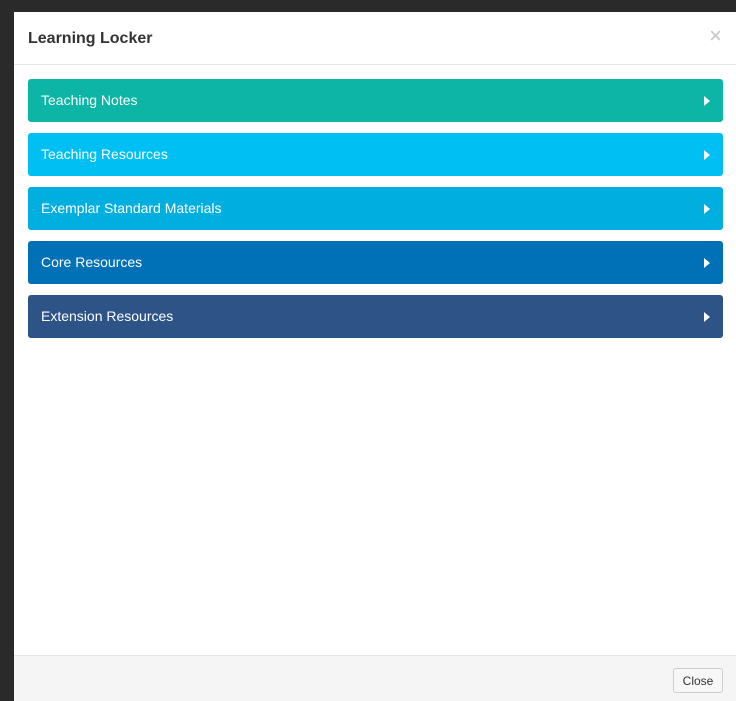  I want to click on modal-footer: Close, so click(375, 678).